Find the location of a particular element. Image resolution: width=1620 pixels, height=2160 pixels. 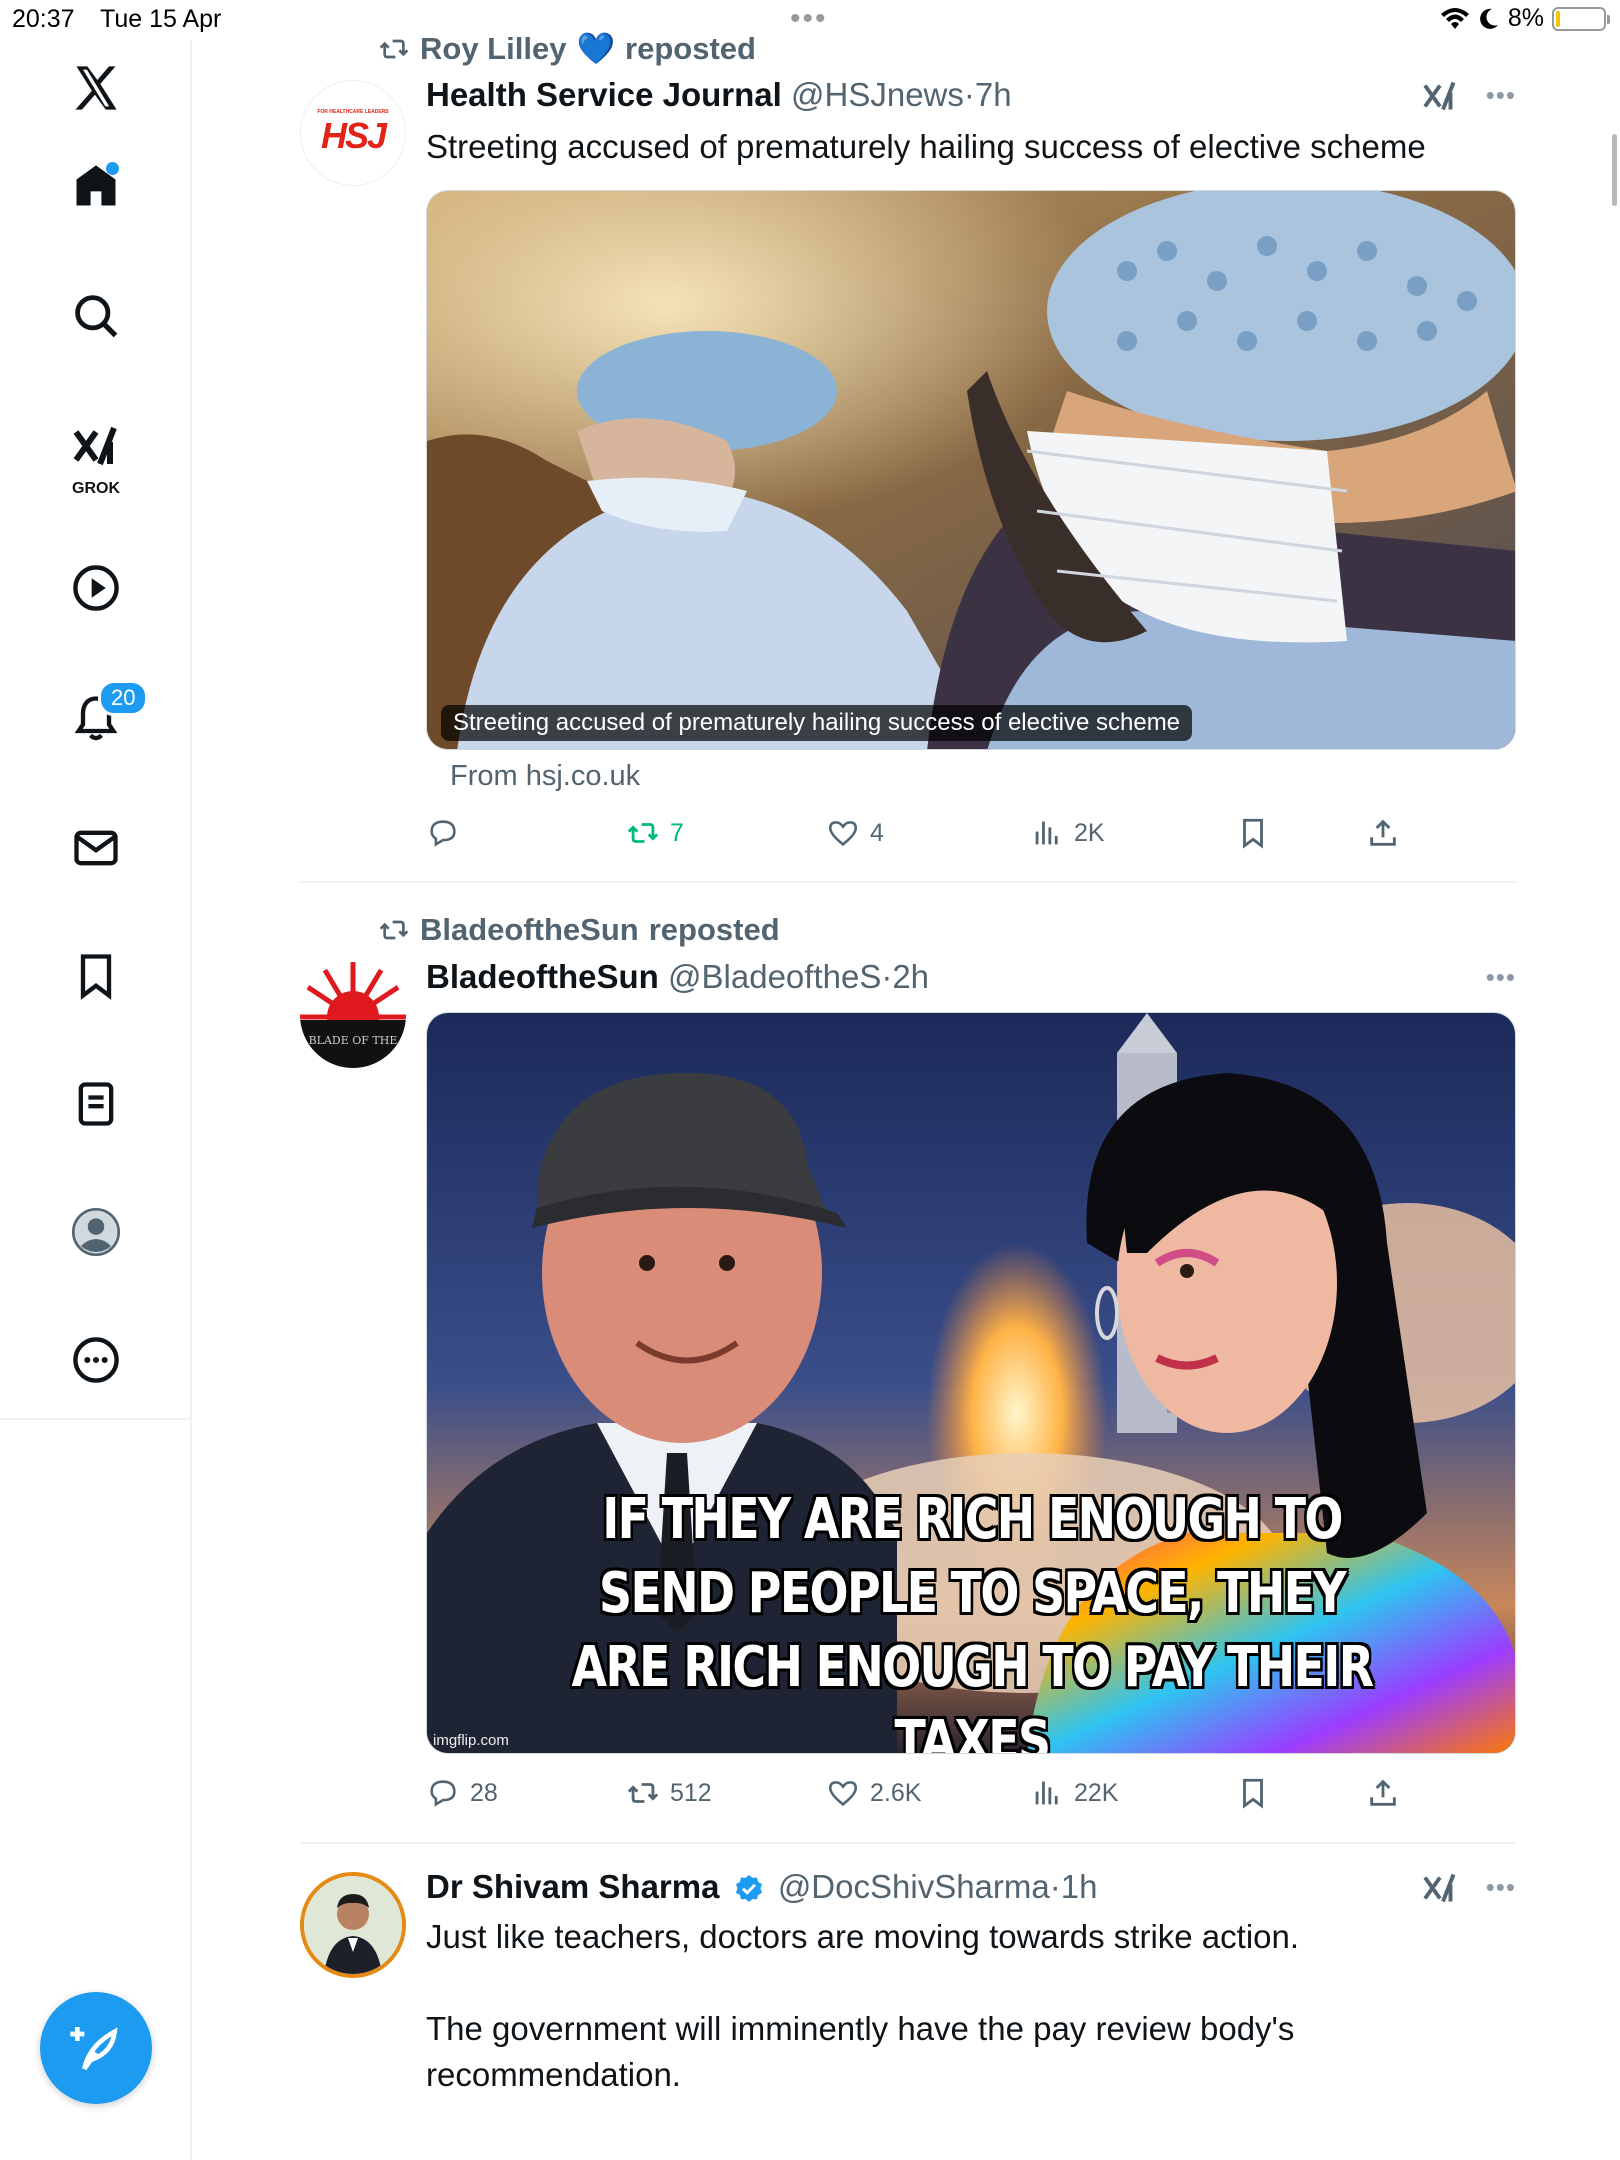

verified-badge-icon is located at coordinates (748, 1889).